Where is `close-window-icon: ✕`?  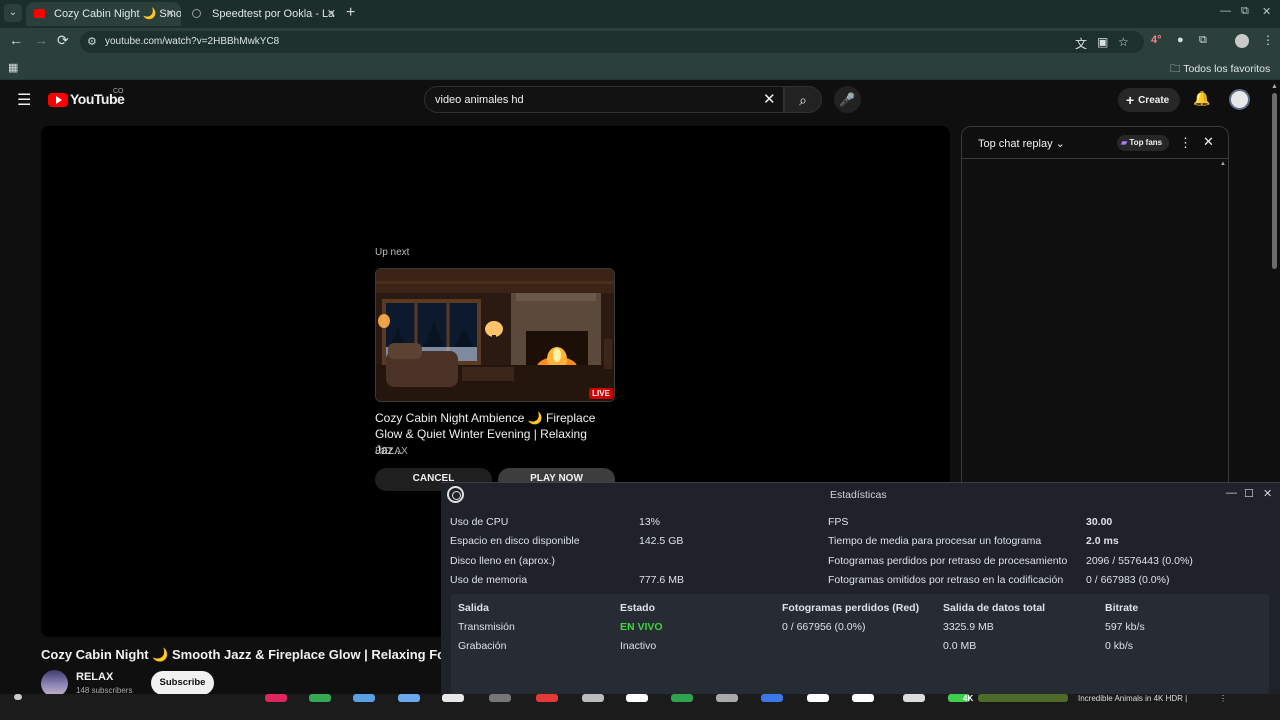 close-window-icon: ✕ is located at coordinates (1266, 11).